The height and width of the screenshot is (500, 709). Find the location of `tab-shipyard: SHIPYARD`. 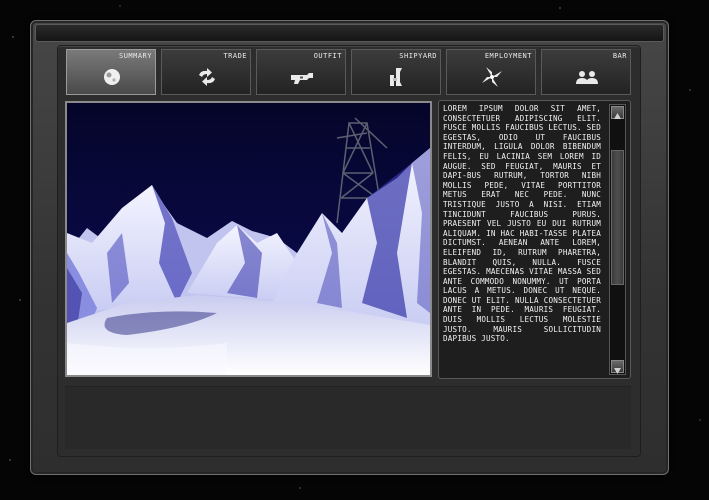

tab-shipyard: SHIPYARD is located at coordinates (396, 72).